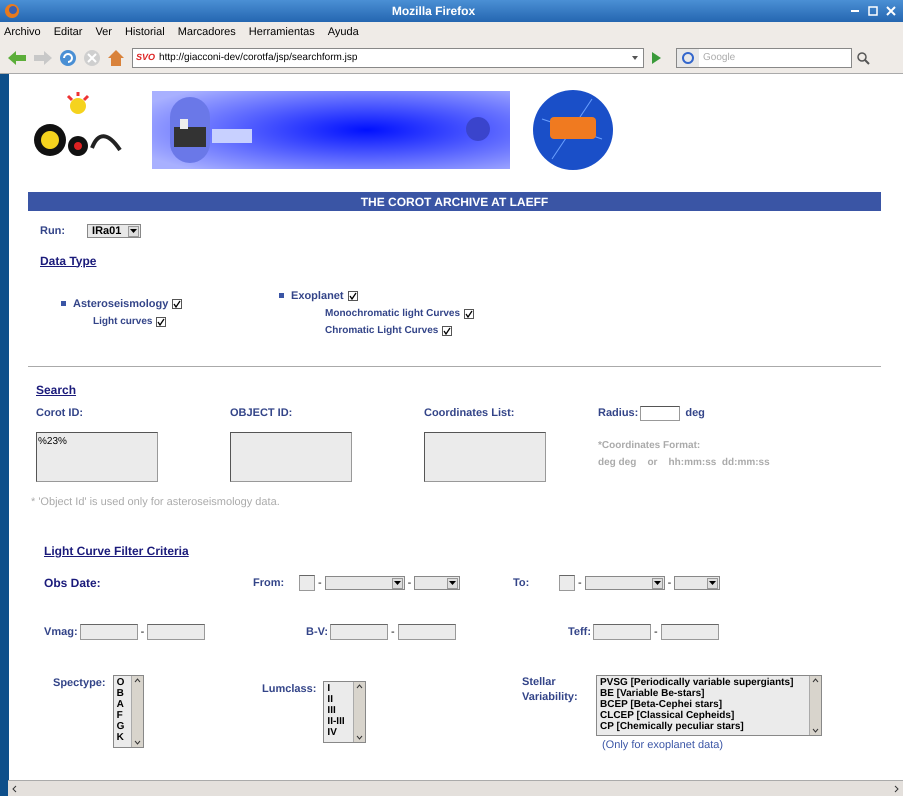 This screenshot has height=796, width=903. I want to click on list-option: PVSG [Periodically variable supergiants], so click(703, 682).